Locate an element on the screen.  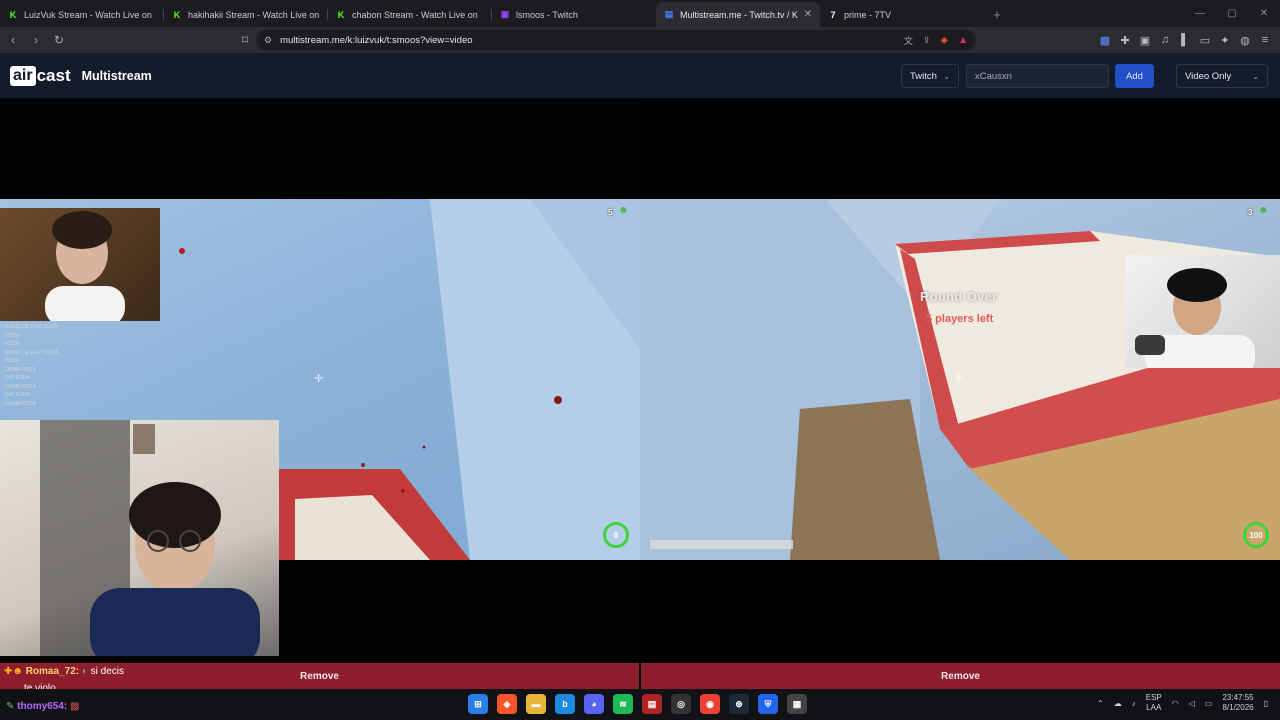
chat-message: si decis is located at coordinates (107, 671).